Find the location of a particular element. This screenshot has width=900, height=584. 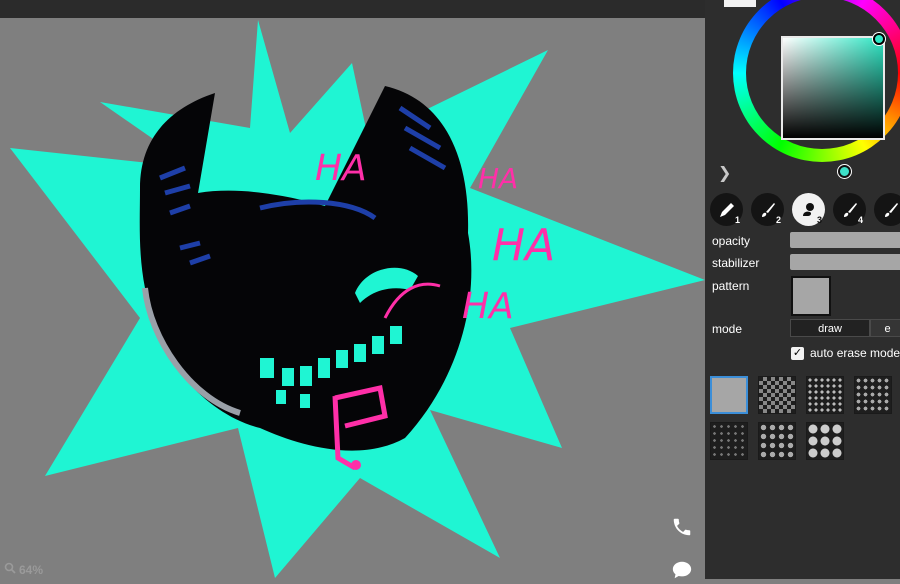

brush-1-button: 1 is located at coordinates (726, 209).